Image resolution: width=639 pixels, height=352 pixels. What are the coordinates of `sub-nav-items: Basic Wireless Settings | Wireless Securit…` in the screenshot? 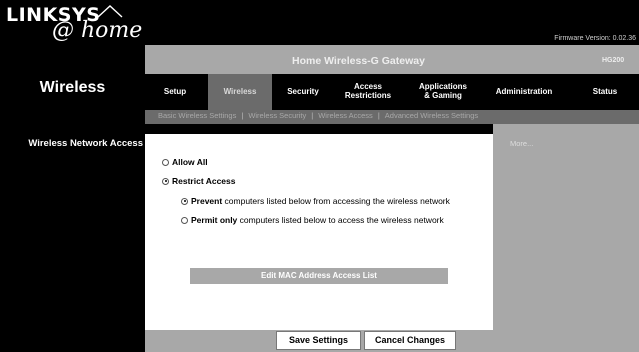 It's located at (318, 115).